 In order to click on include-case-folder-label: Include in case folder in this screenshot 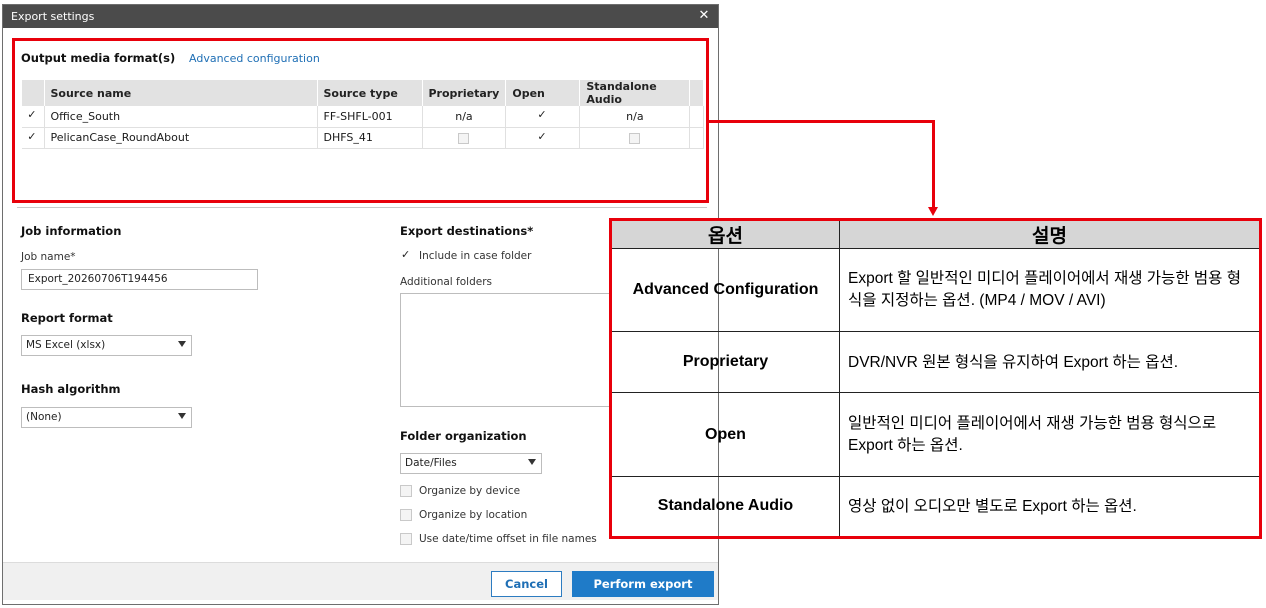, I will do `click(475, 256)`.